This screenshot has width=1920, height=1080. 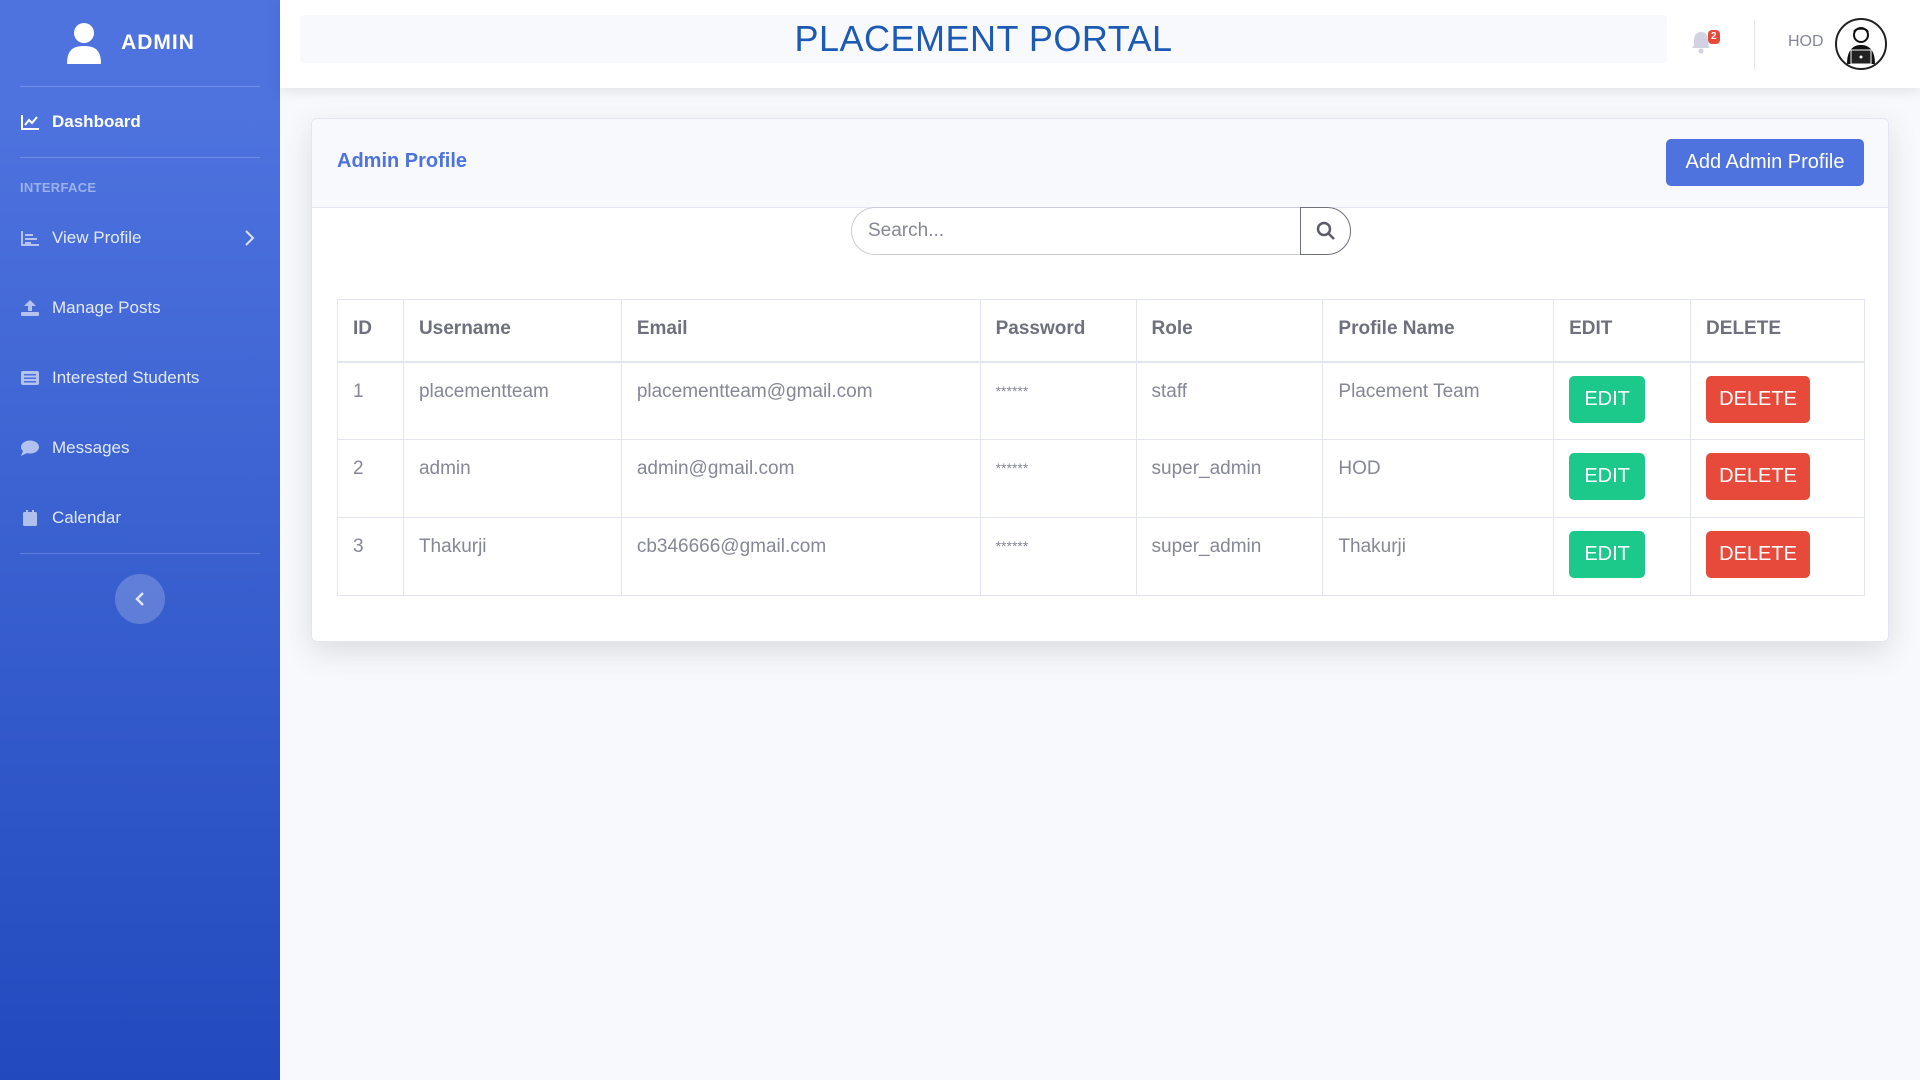 I want to click on cell-id: 3, so click(x=370, y=556).